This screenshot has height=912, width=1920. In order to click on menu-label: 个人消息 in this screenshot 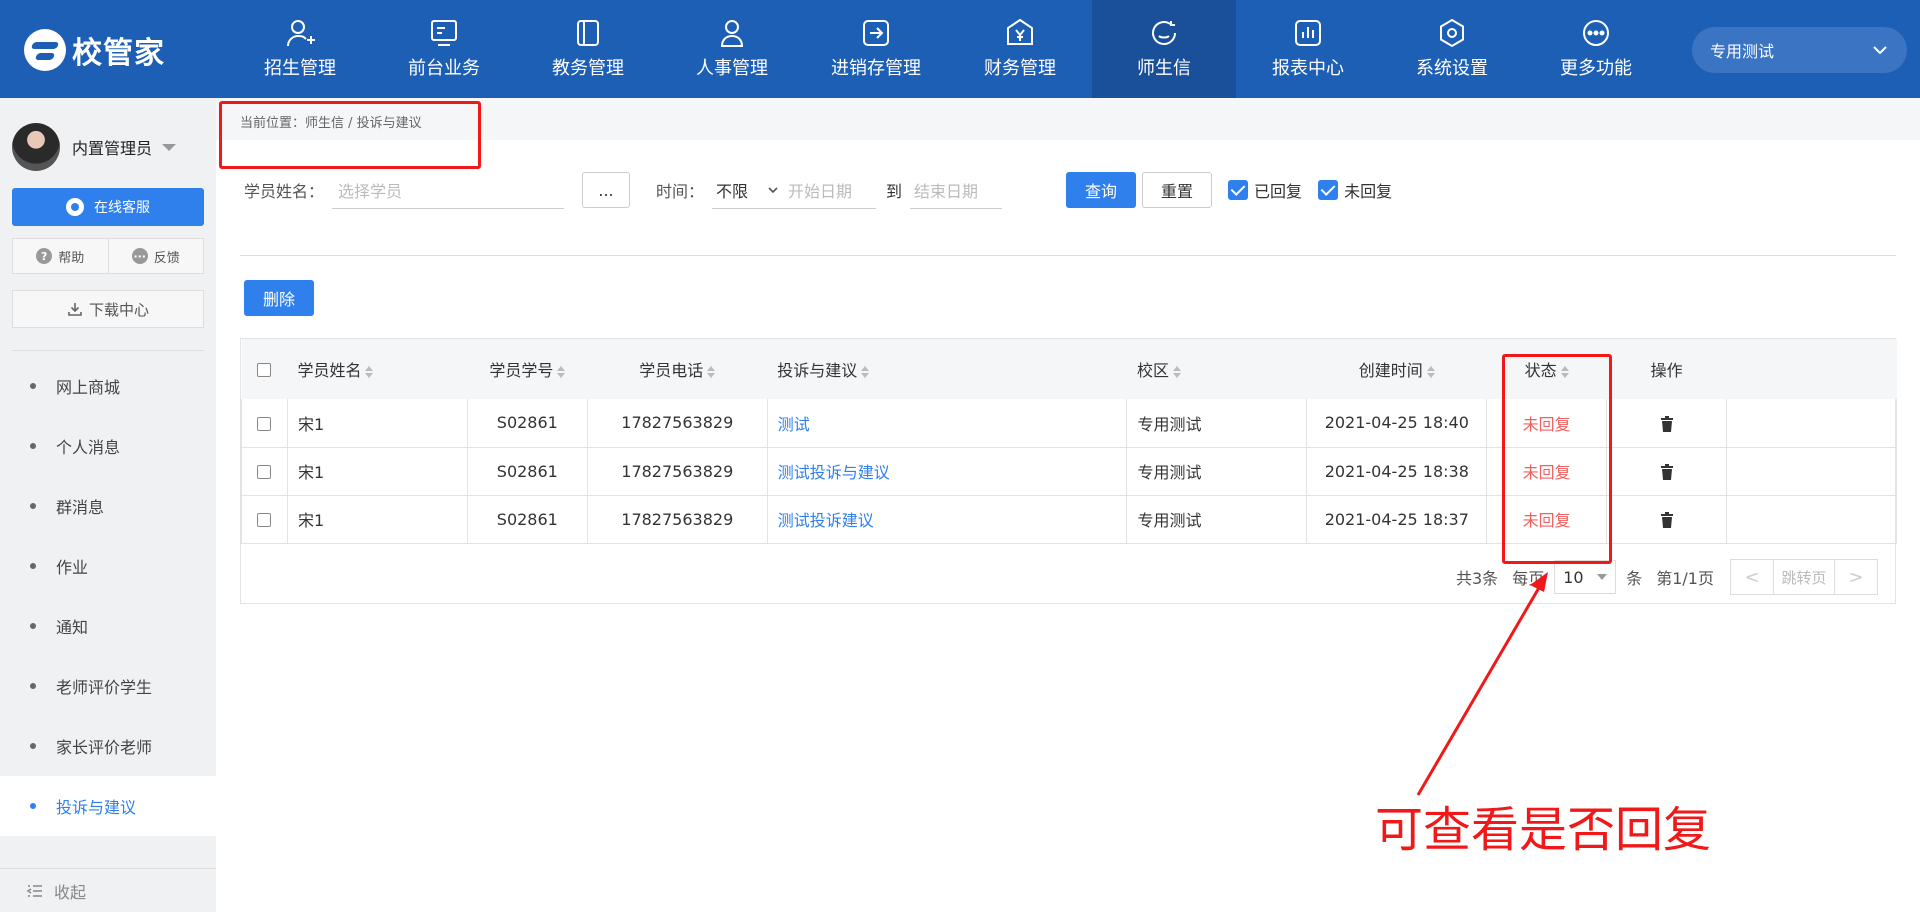, I will do `click(88, 447)`.